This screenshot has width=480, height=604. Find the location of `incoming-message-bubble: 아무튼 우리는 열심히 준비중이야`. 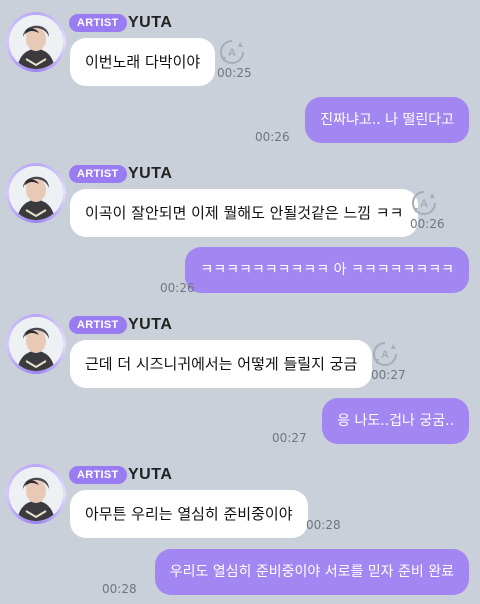

incoming-message-bubble: 아무튼 우리는 열심히 준비중이야 is located at coordinates (189, 514).